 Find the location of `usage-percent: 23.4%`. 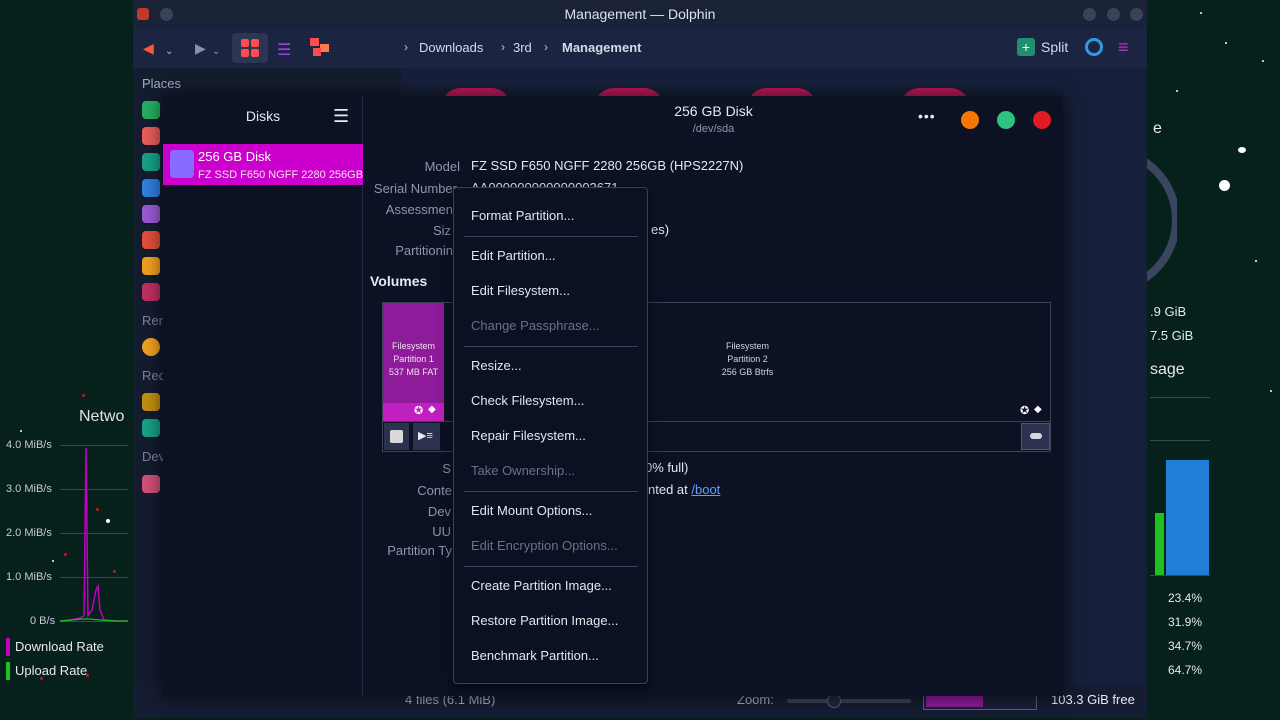

usage-percent: 23.4% is located at coordinates (1185, 598).